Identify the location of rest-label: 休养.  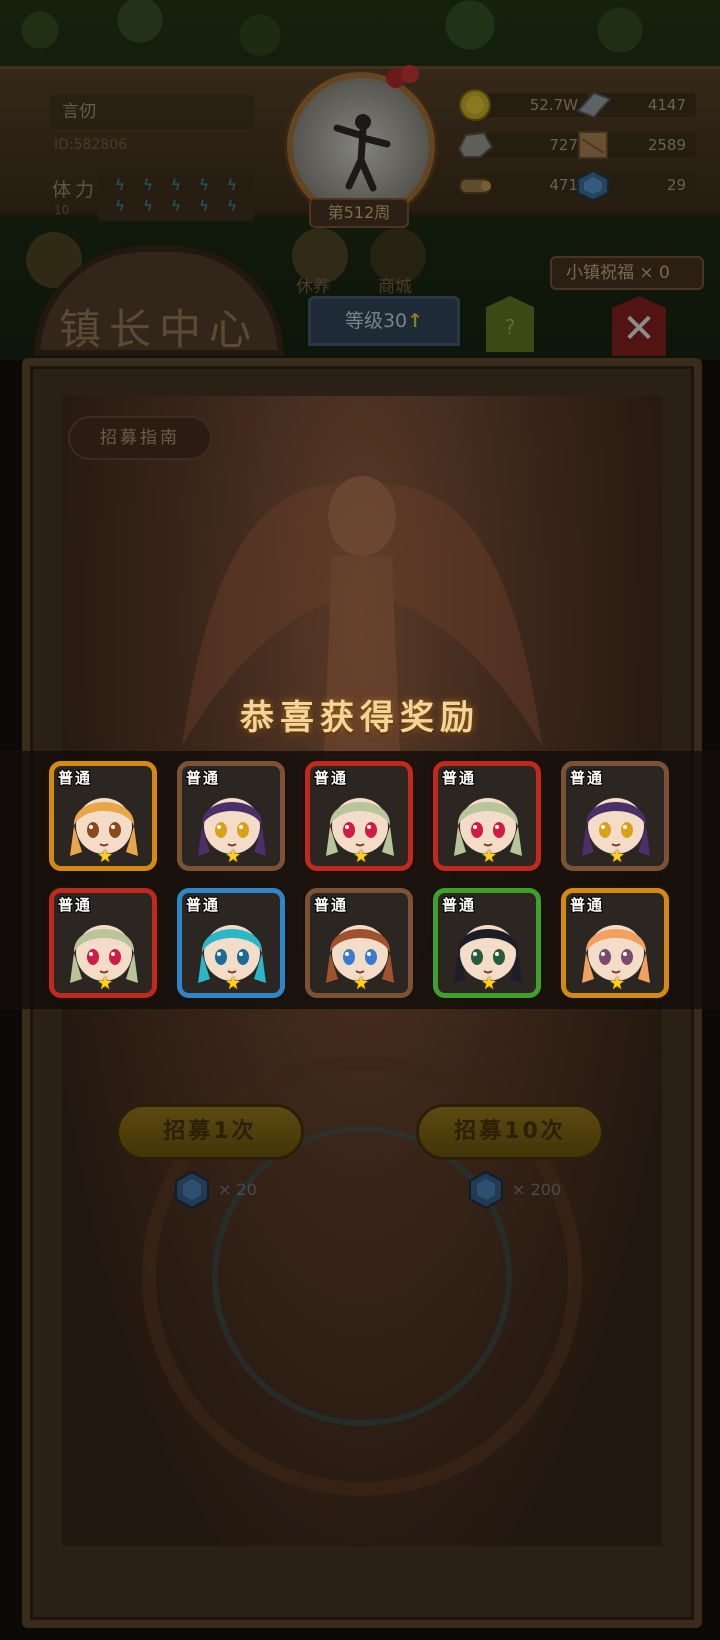
(313, 284).